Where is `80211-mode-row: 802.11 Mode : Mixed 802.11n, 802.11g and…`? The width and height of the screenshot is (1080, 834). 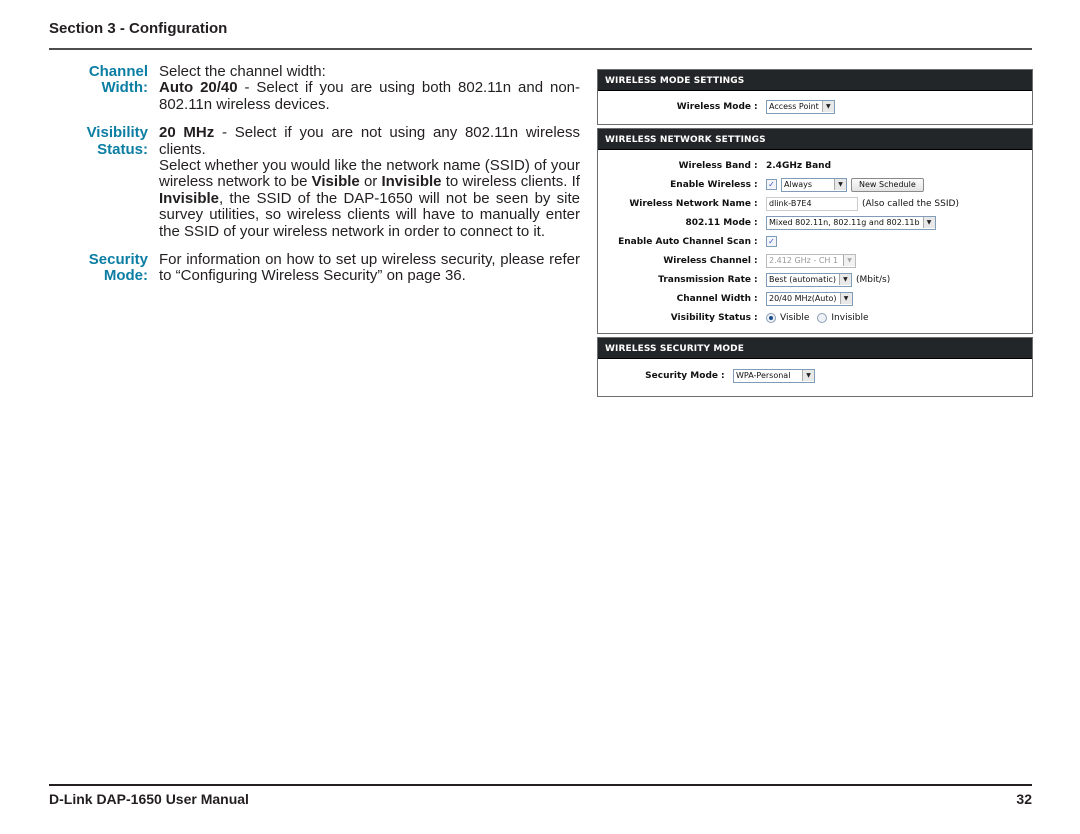
80211-mode-row: 802.11 Mode : Mixed 802.11n, 802.11g and… is located at coordinates (815, 222).